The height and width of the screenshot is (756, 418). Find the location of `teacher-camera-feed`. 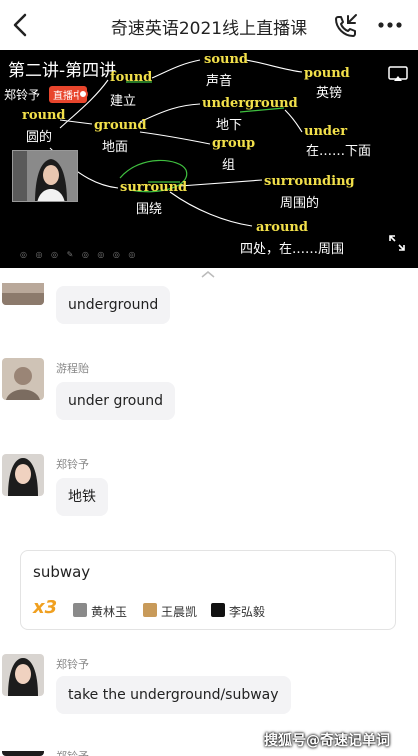

teacher-camera-feed is located at coordinates (45, 176).